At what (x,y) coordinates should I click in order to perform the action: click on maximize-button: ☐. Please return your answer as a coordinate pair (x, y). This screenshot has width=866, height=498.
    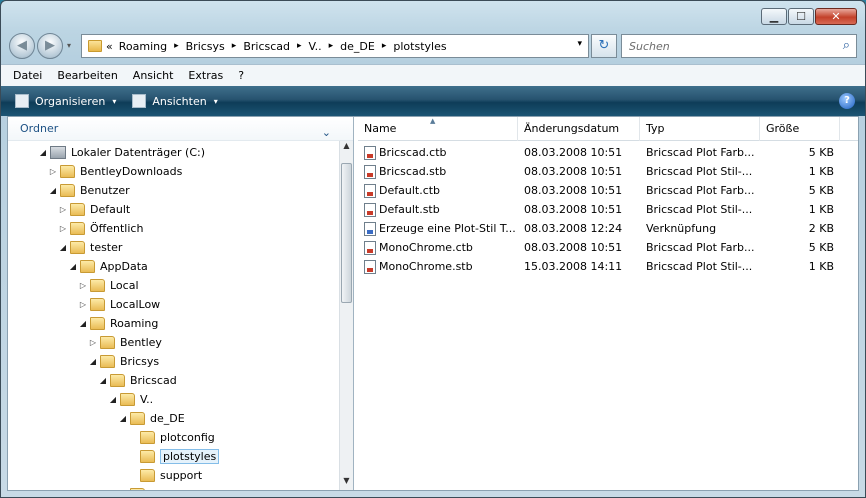
    Looking at the image, I should click on (801, 16).